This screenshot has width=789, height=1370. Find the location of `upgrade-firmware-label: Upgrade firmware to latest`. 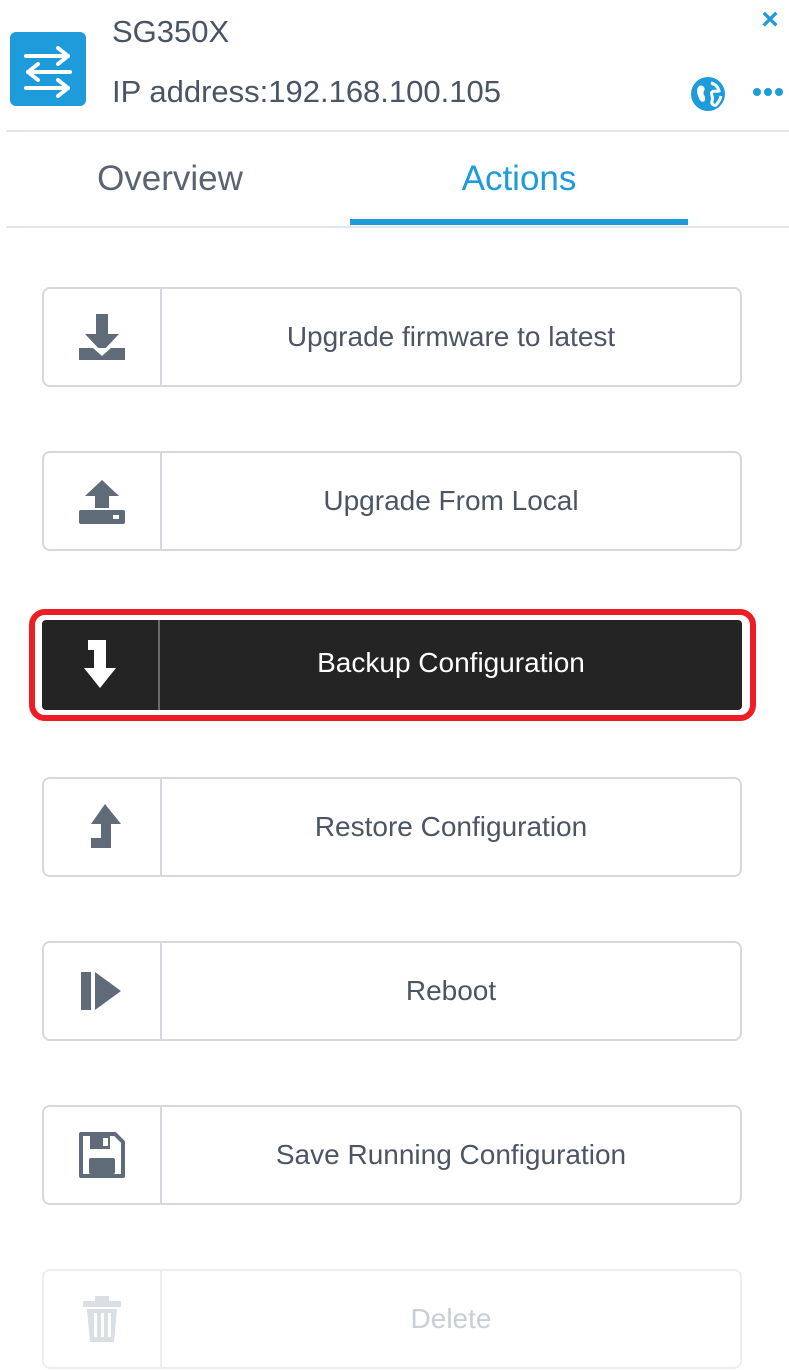

upgrade-firmware-label: Upgrade firmware to latest is located at coordinates (451, 336).